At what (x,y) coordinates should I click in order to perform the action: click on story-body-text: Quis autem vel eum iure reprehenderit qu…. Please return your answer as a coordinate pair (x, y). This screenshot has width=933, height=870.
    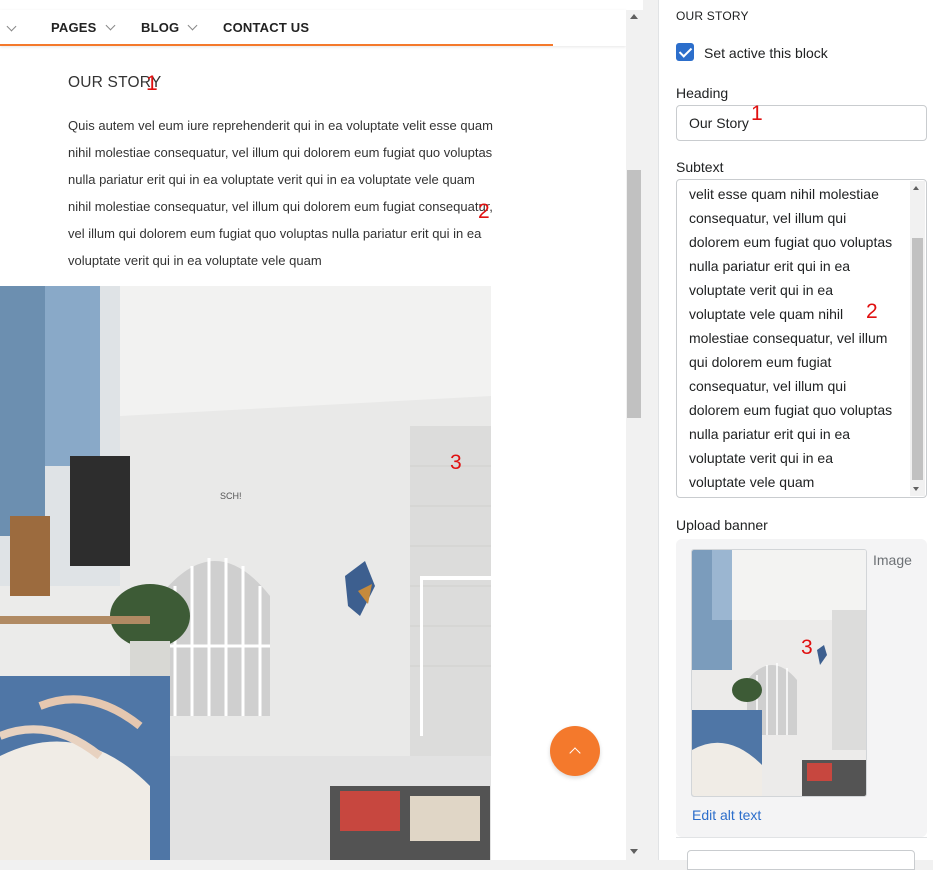
    Looking at the image, I should click on (280, 193).